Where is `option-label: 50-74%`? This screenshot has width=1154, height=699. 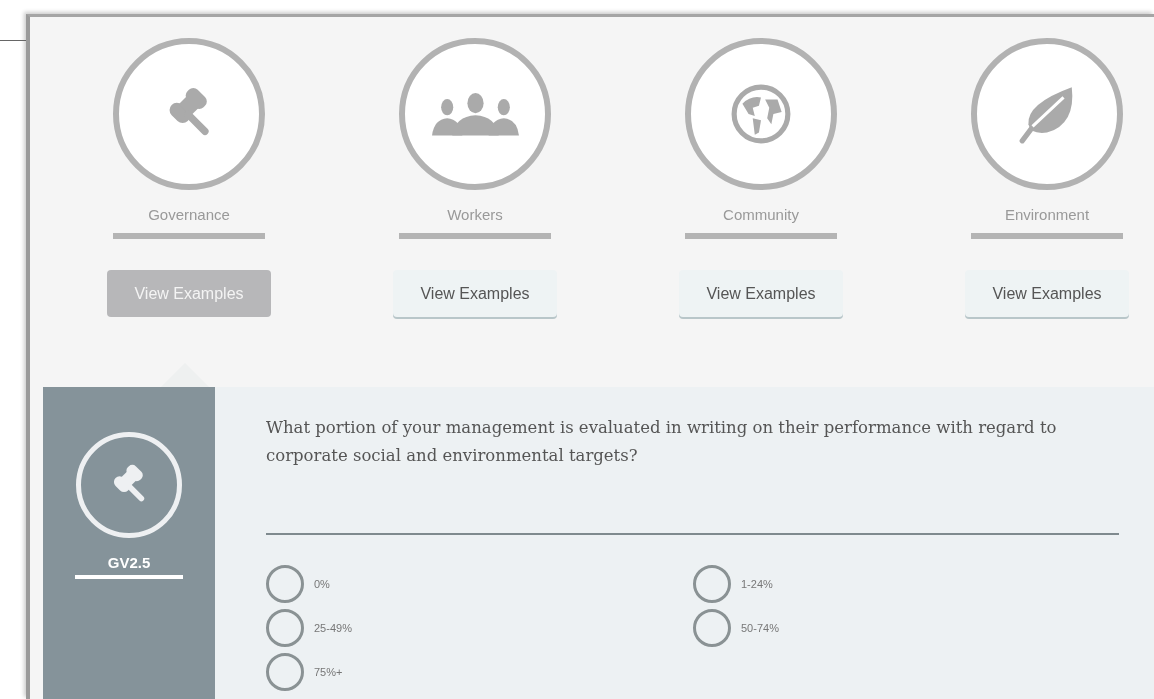 option-label: 50-74% is located at coordinates (760, 628).